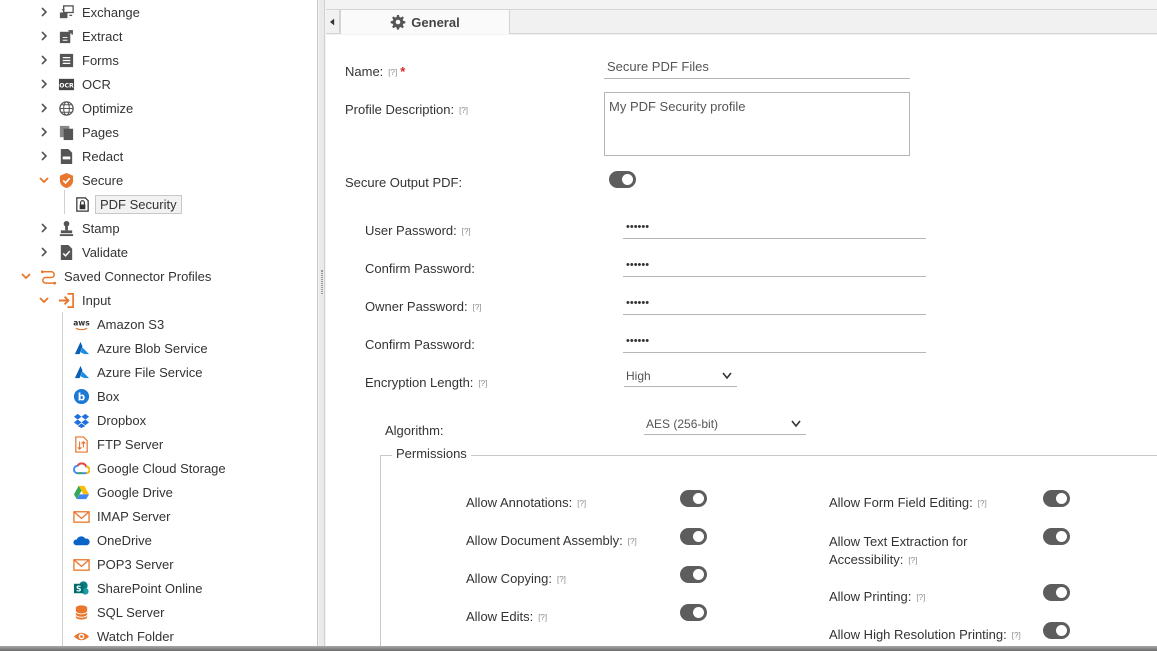  What do you see at coordinates (66, 252) in the screenshot?
I see `validate-icon` at bounding box center [66, 252].